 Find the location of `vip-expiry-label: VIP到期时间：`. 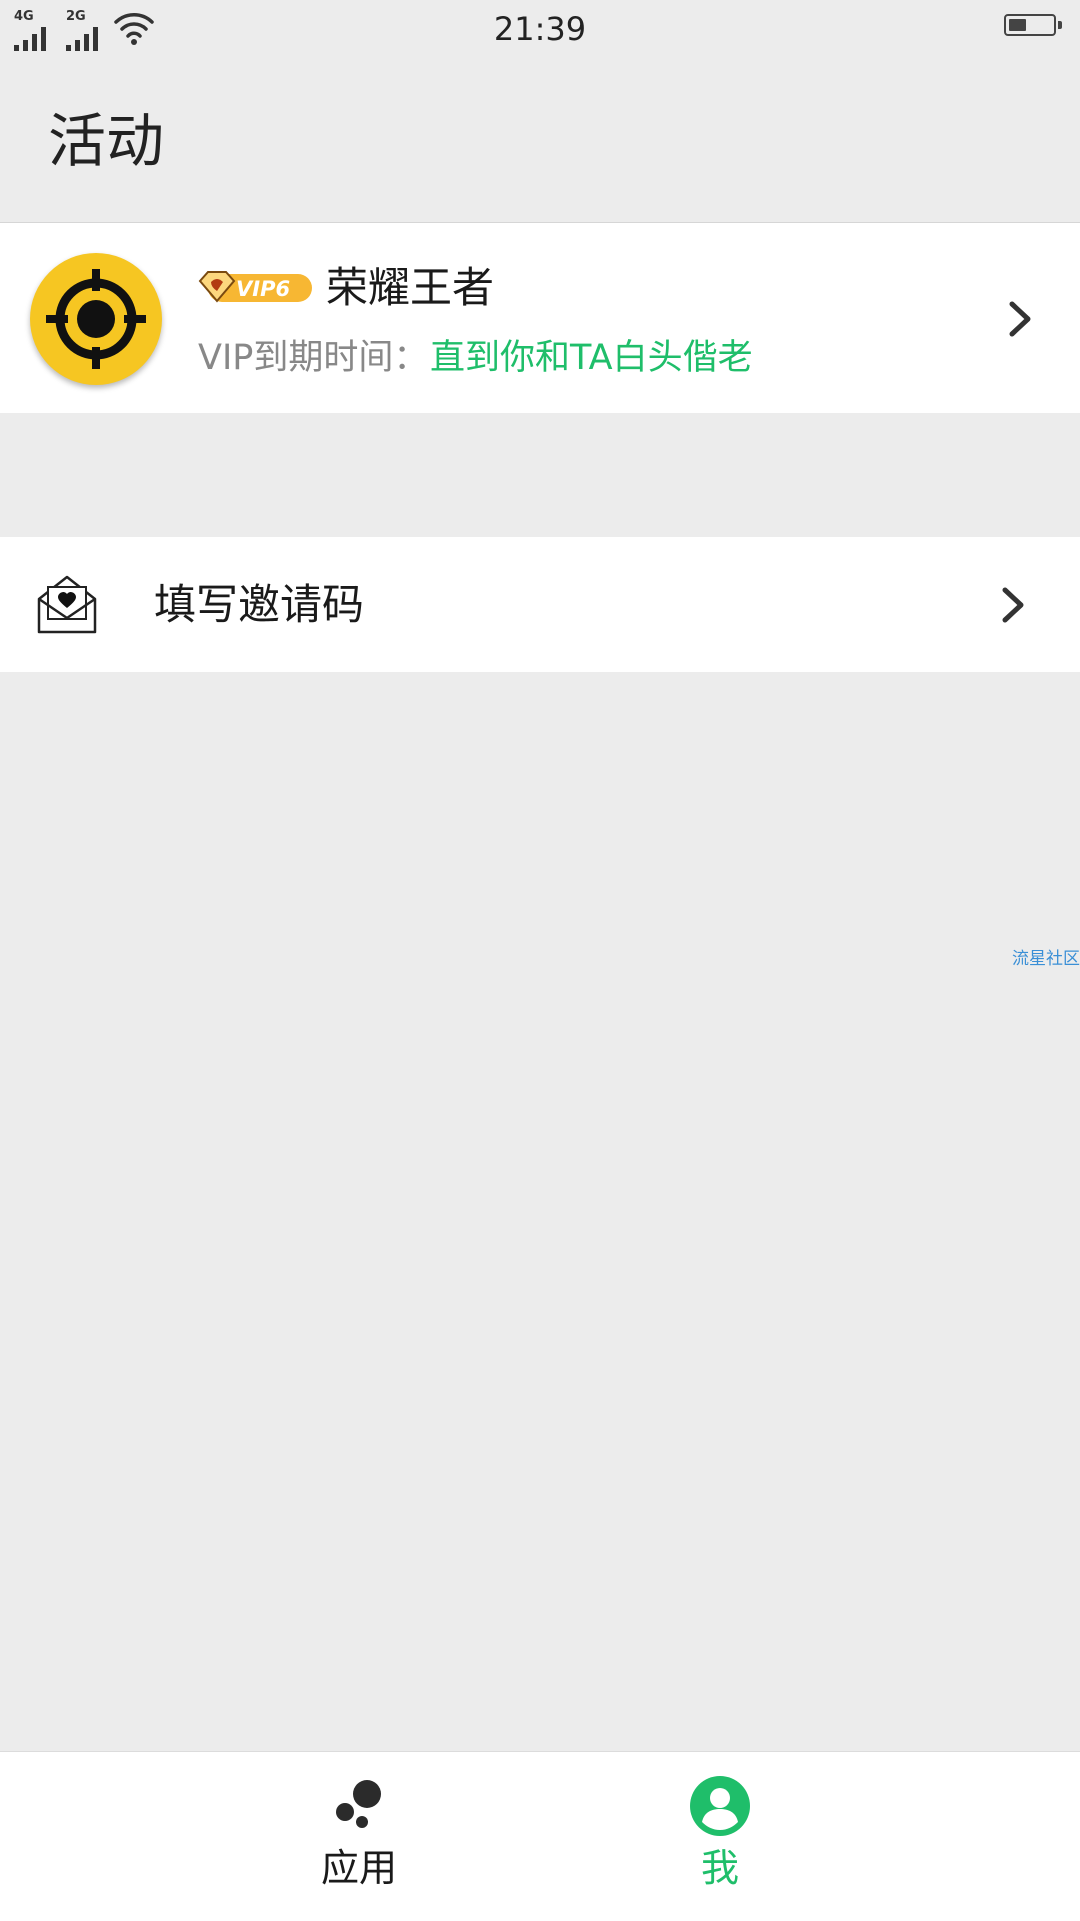

vip-expiry-label: VIP到期时间： is located at coordinates (313, 358).